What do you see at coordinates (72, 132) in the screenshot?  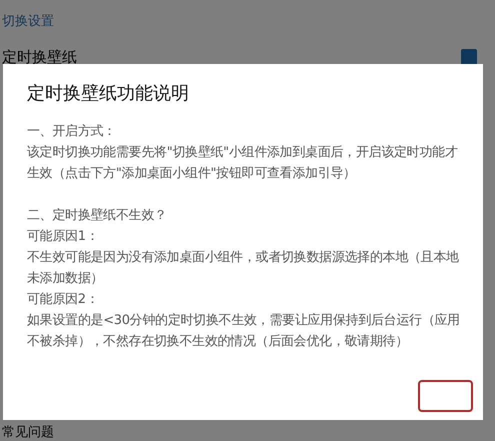 I see `dialog-text: 一、开启方式：` at bounding box center [72, 132].